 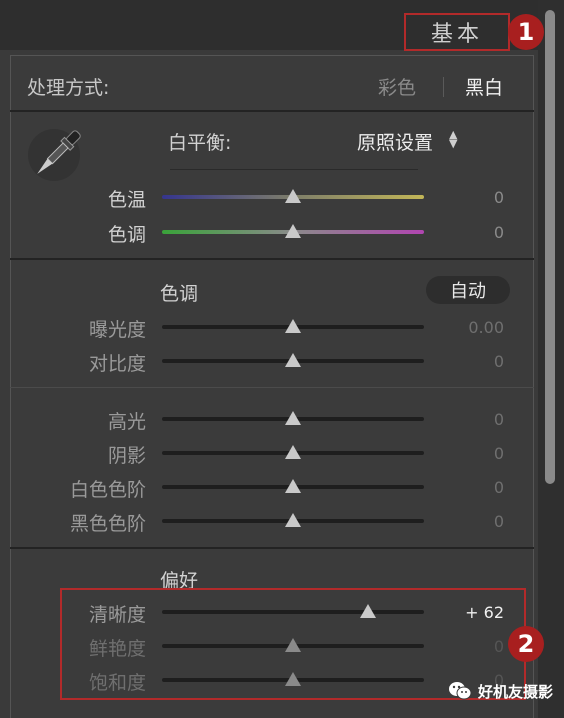 What do you see at coordinates (457, 32) in the screenshot?
I see `panel-title: 基本` at bounding box center [457, 32].